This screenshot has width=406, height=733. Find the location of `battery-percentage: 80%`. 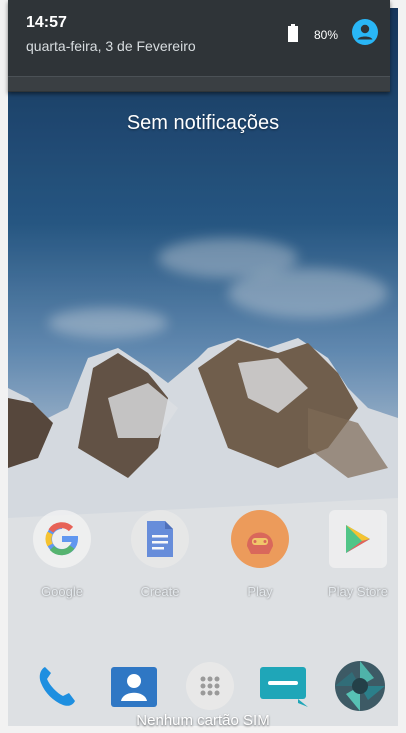

battery-percentage: 80% is located at coordinates (326, 35).